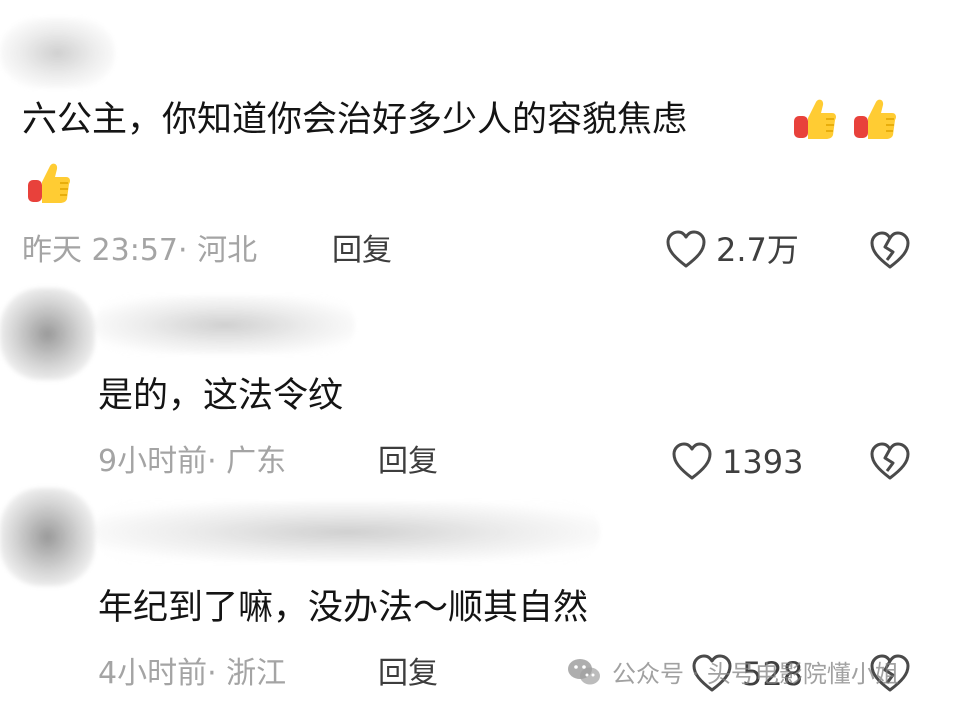  Describe the element at coordinates (247, 461) in the screenshot. I see `comment-location: · 广东` at that location.